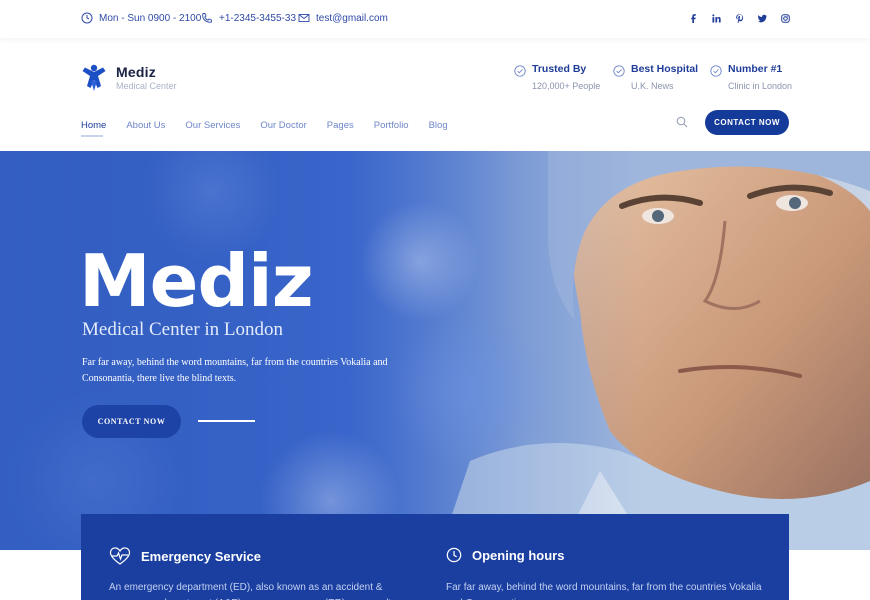 Image resolution: width=870 pixels, height=600 pixels. What do you see at coordinates (136, 72) in the screenshot?
I see `brand-name: Mediz` at bounding box center [136, 72].